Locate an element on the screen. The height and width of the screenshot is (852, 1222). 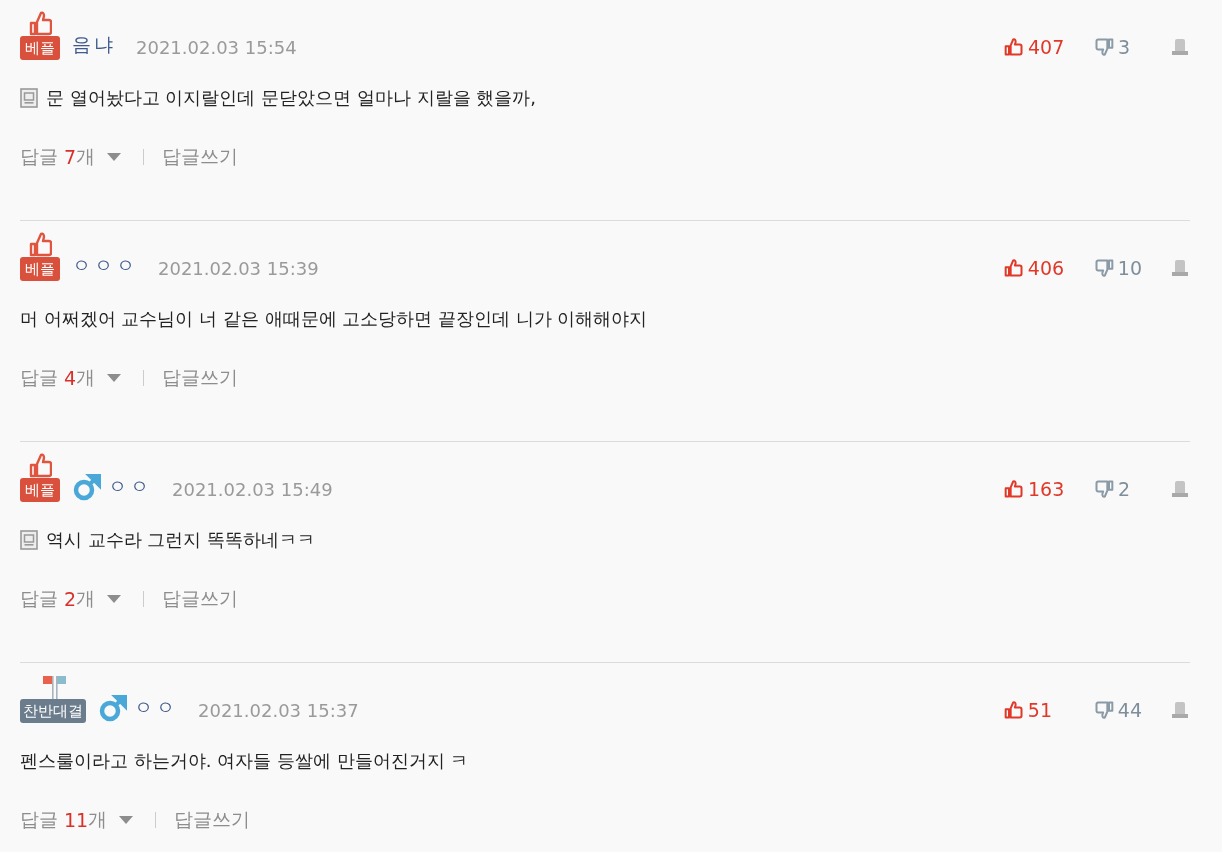
comment-text: 머 어쩌겠어 교수님이 너 같은 애때문에 고소당하면 끝장인데 니가 이해해야지 is located at coordinates (334, 319).